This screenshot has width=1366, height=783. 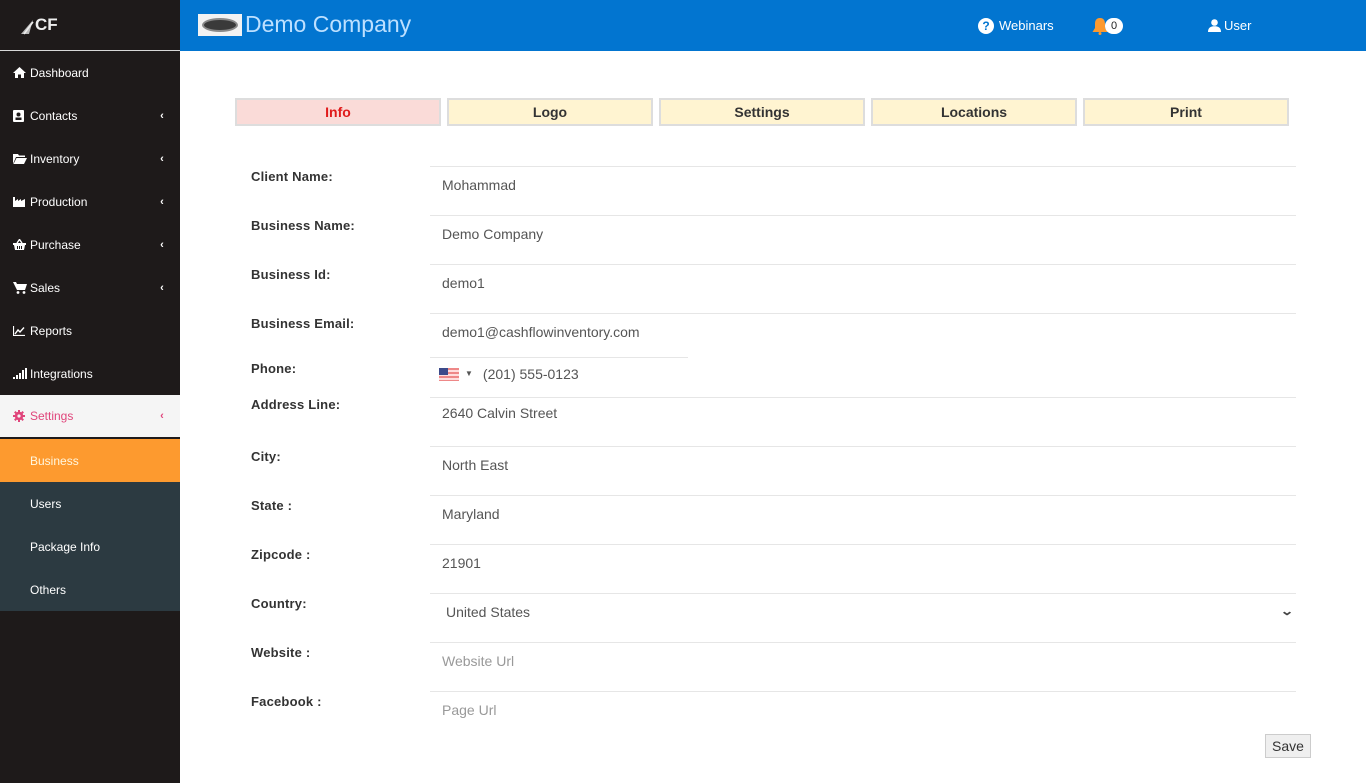 I want to click on sidebar-item-integrations: Integrations, so click(x=90, y=373).